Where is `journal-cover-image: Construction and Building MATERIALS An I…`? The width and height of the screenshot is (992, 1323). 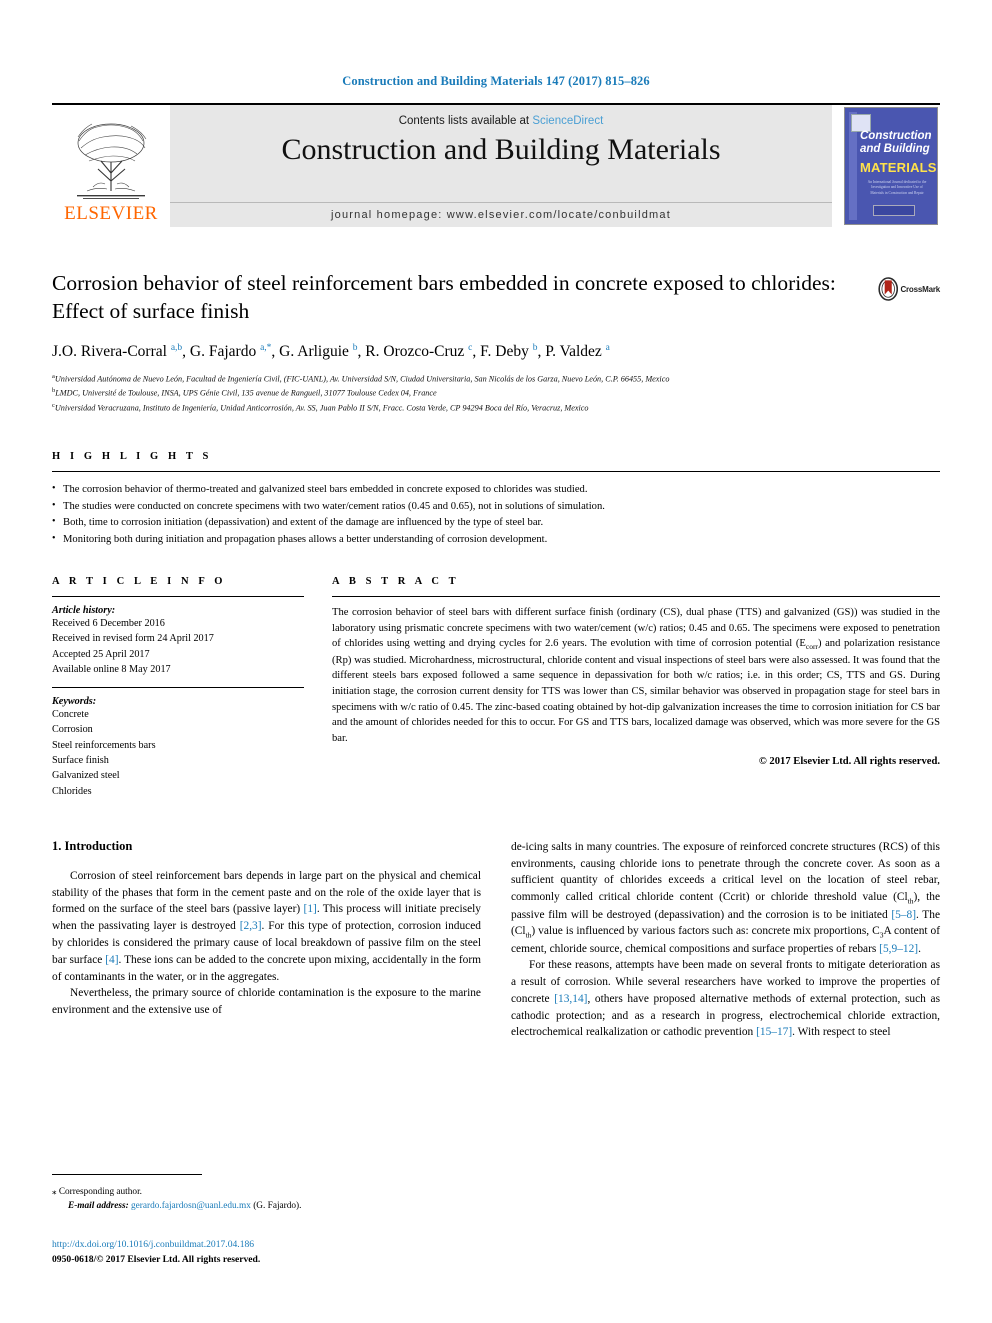 journal-cover-image: Construction and Building MATERIALS An I… is located at coordinates (891, 166).